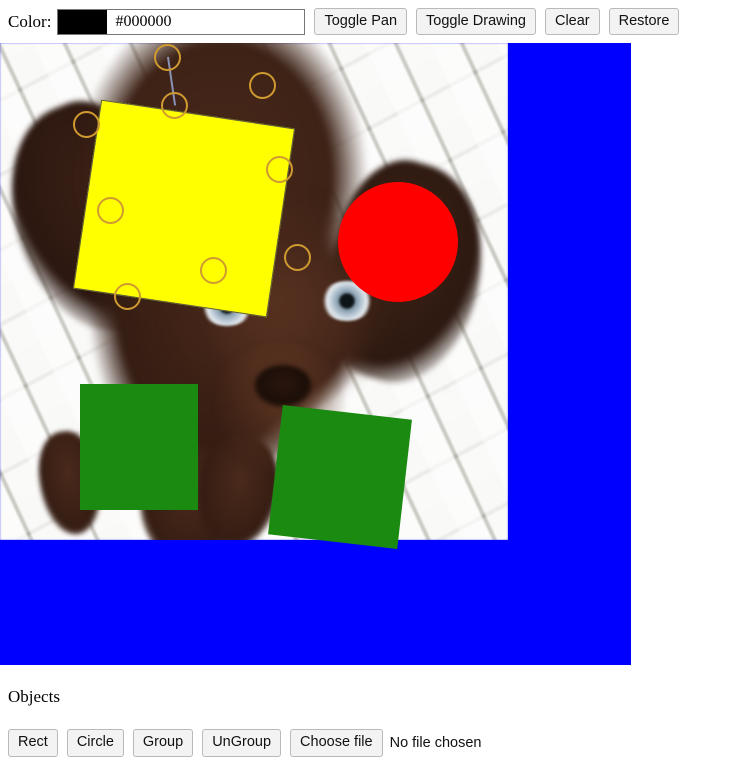 This screenshot has width=729, height=762. Describe the element at coordinates (163, 743) in the screenshot. I see `group-button: Group` at that location.